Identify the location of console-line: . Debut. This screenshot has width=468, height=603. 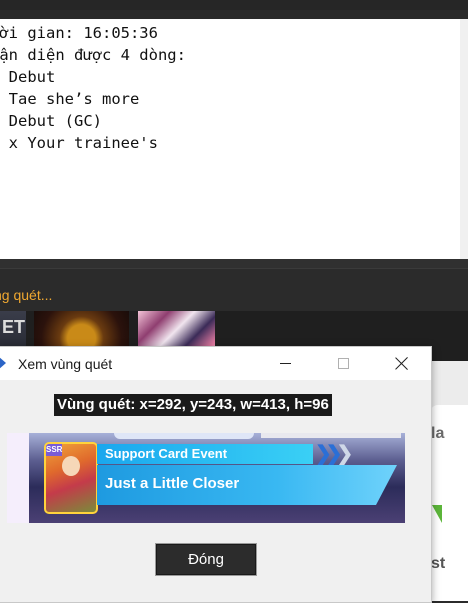
(32, 77).